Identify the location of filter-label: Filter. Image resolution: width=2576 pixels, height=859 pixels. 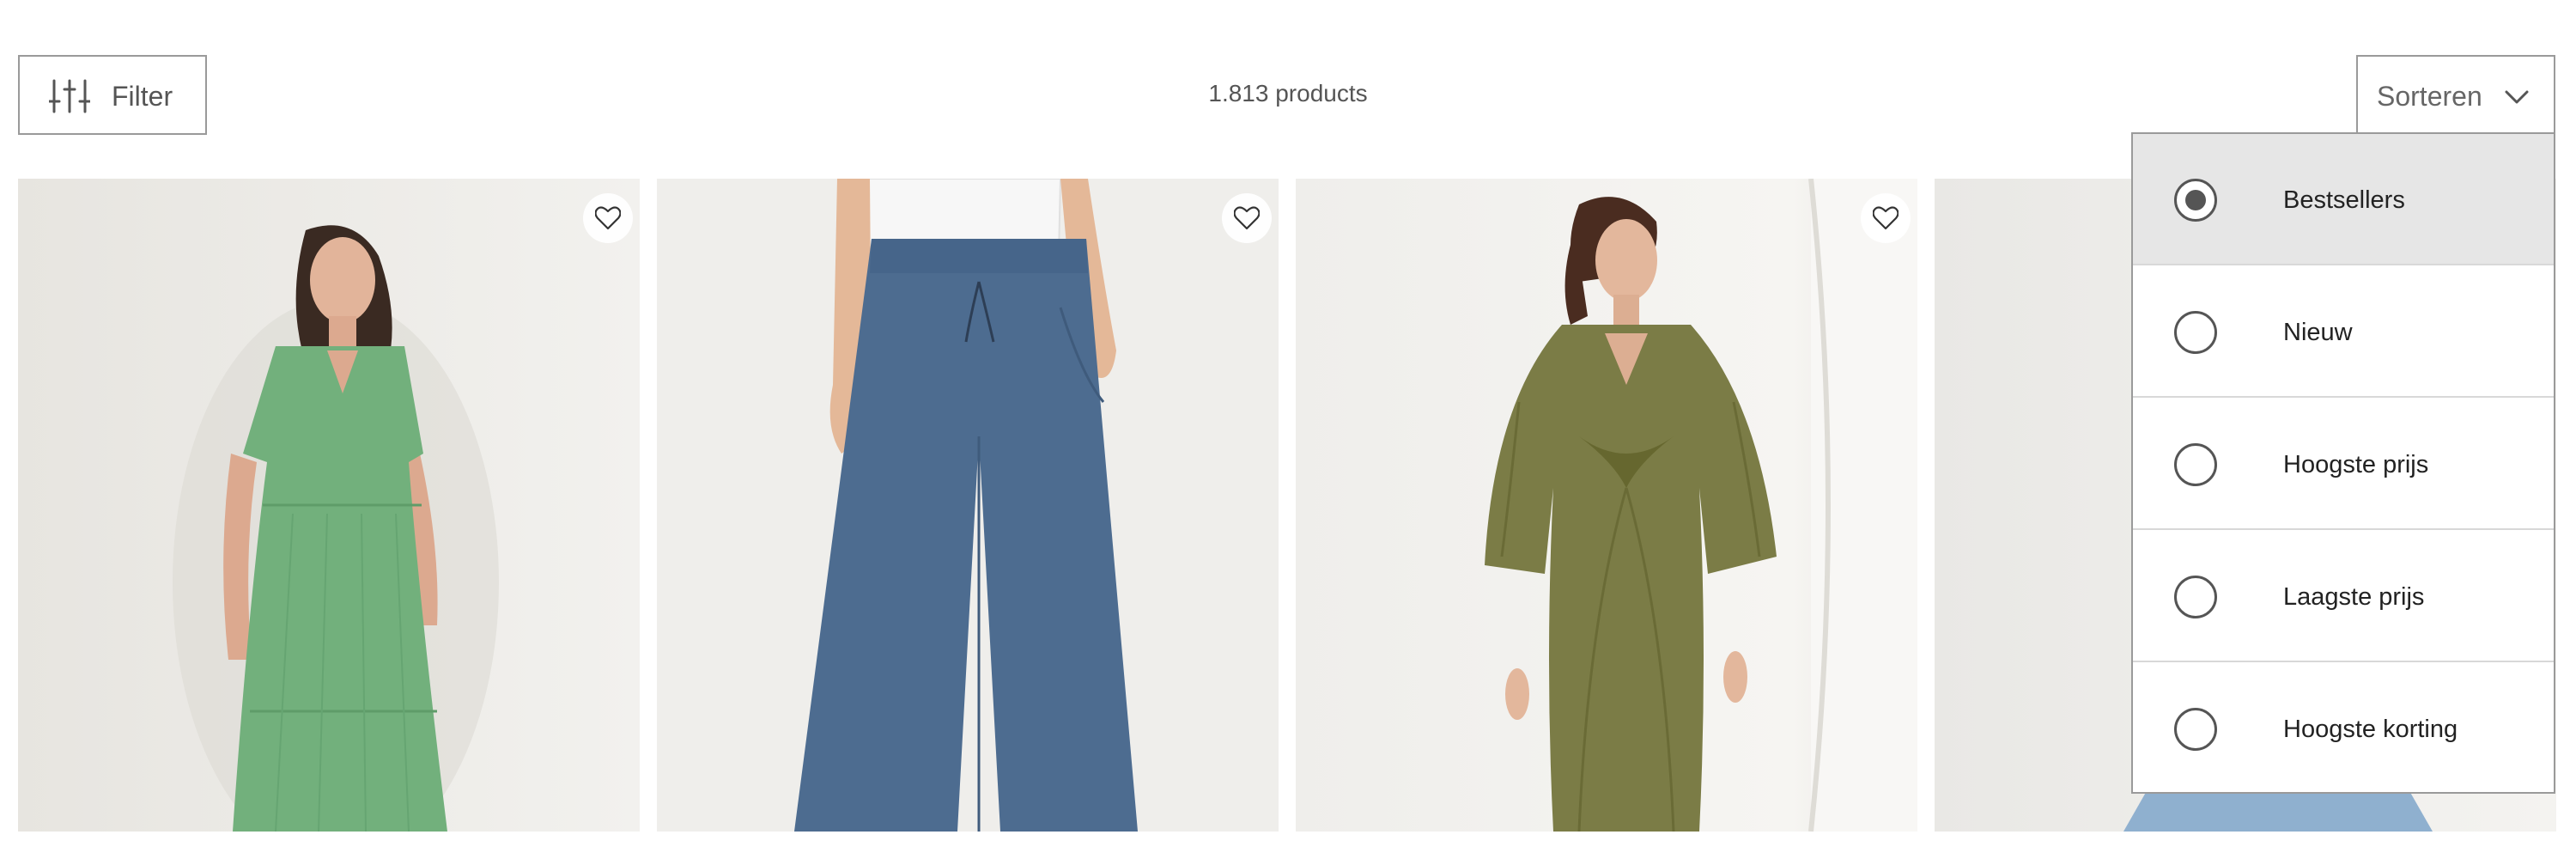
(143, 97).